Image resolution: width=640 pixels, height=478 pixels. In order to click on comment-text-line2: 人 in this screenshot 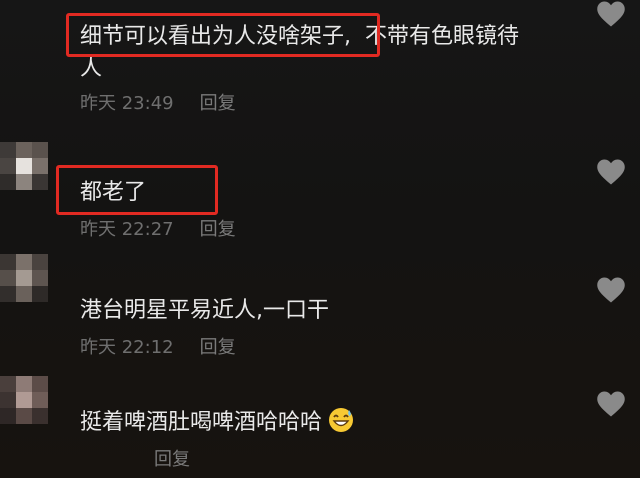, I will do `click(91, 68)`.